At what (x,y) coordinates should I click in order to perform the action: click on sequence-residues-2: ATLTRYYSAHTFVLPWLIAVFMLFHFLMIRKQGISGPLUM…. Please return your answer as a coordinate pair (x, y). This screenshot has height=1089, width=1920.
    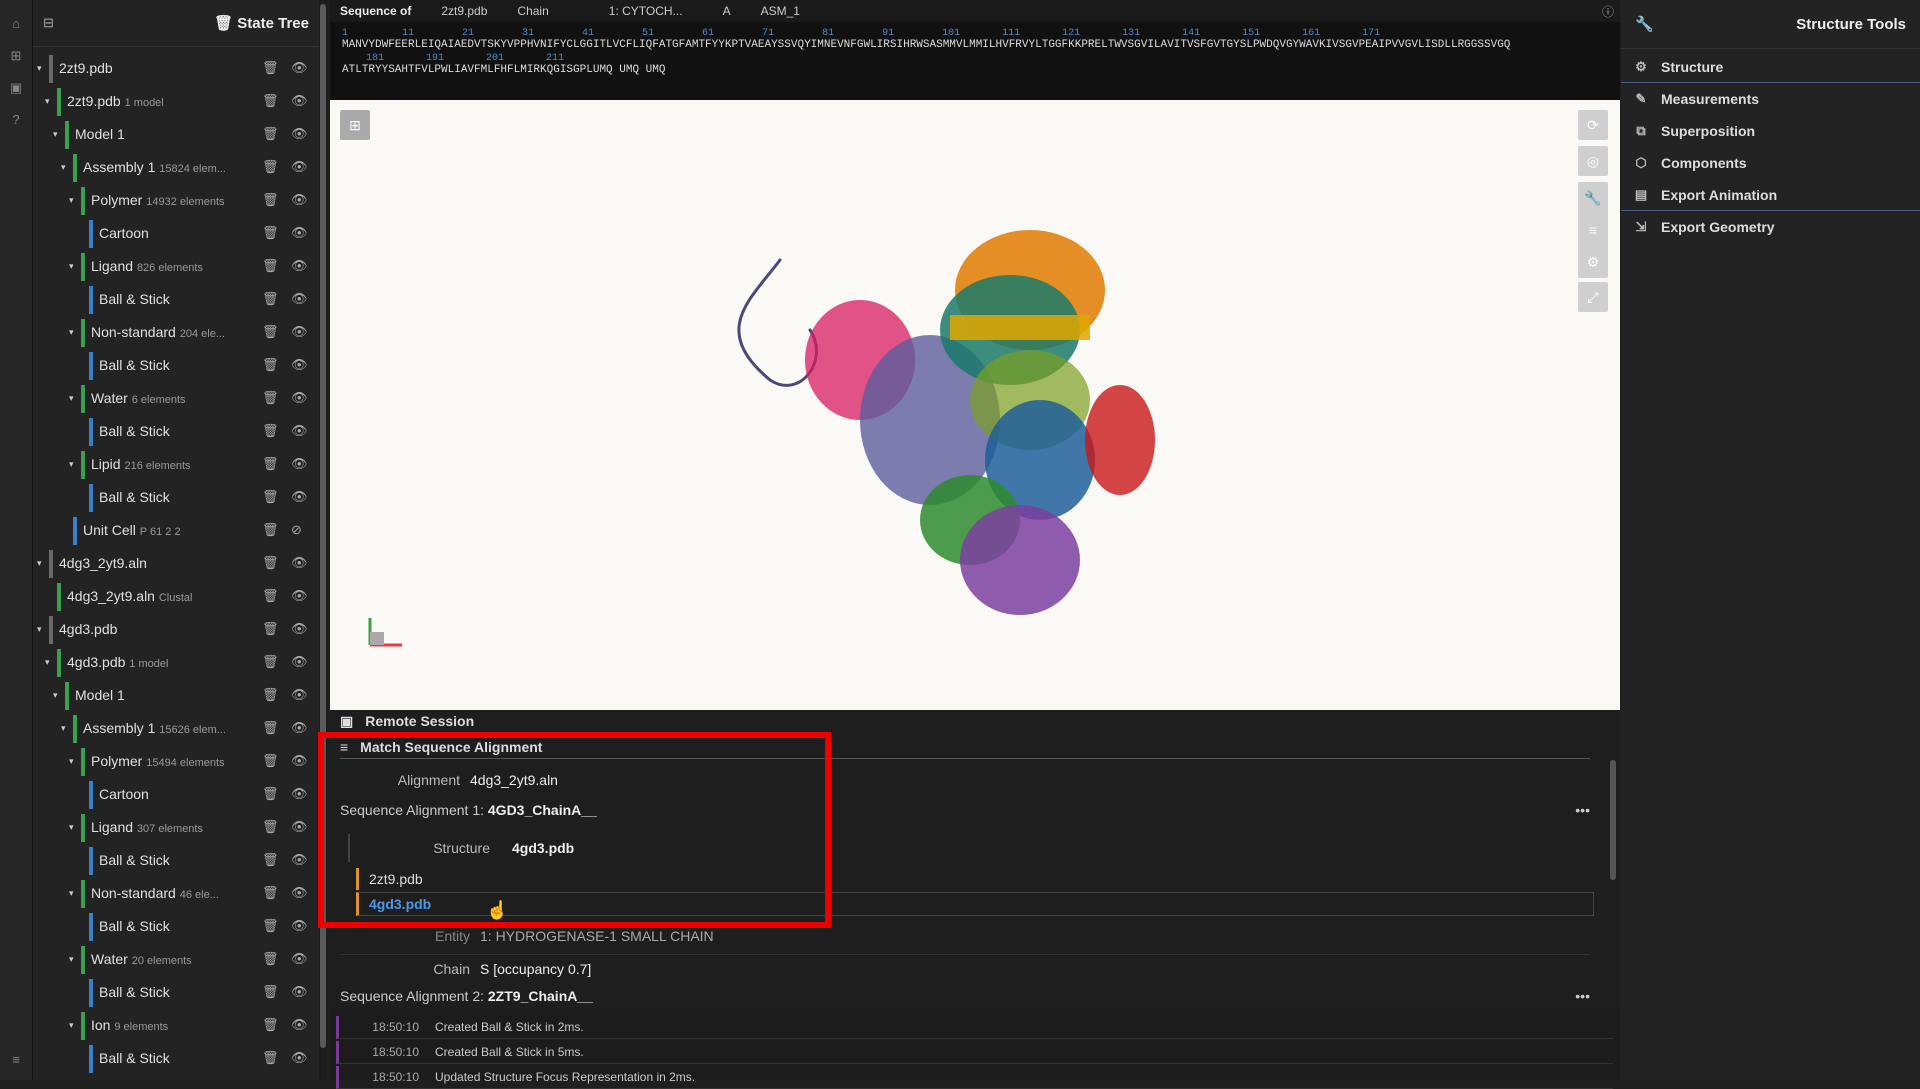
    Looking at the image, I should click on (975, 71).